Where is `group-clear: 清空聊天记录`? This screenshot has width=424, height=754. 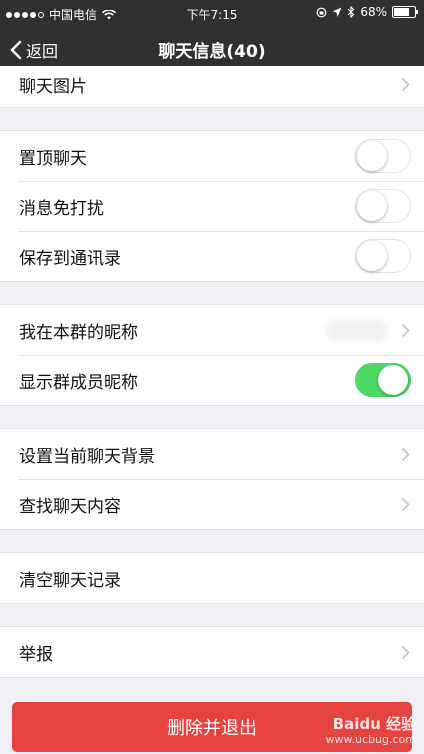
group-clear: 清空聊天记录 is located at coordinates (212, 578).